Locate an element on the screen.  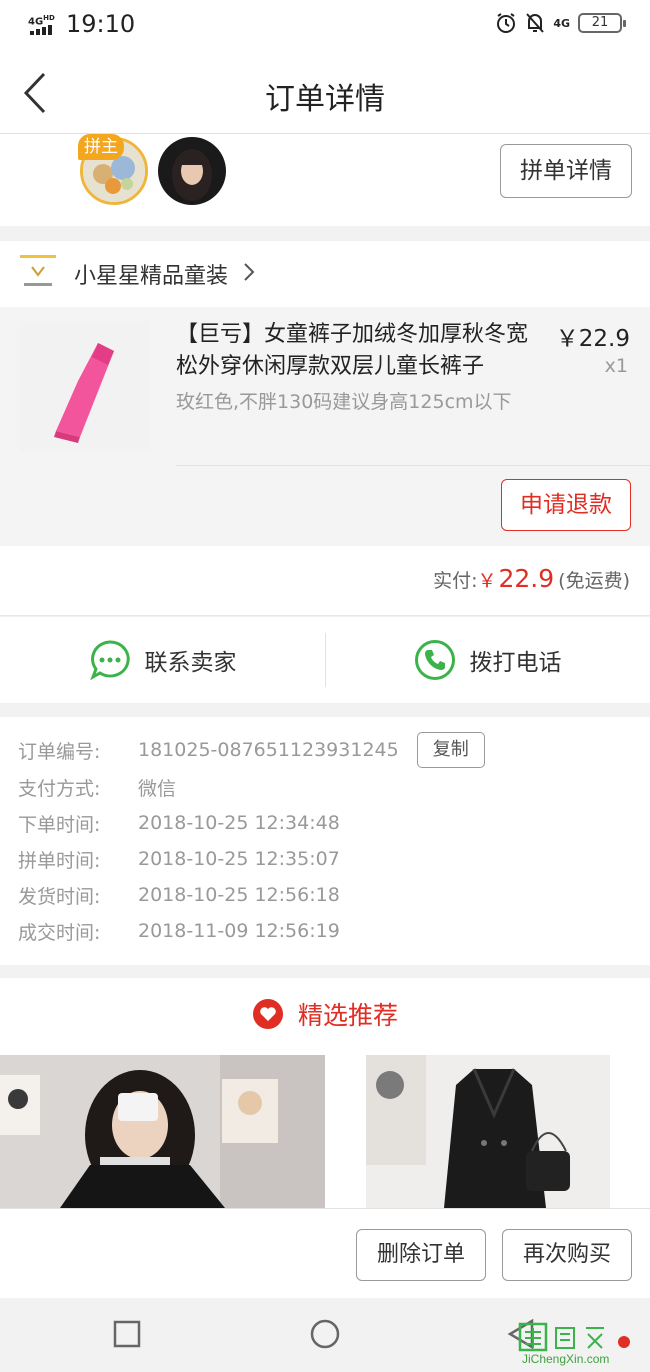
info-value: 2018-10-25 12:35:07 is located at coordinates (239, 859).